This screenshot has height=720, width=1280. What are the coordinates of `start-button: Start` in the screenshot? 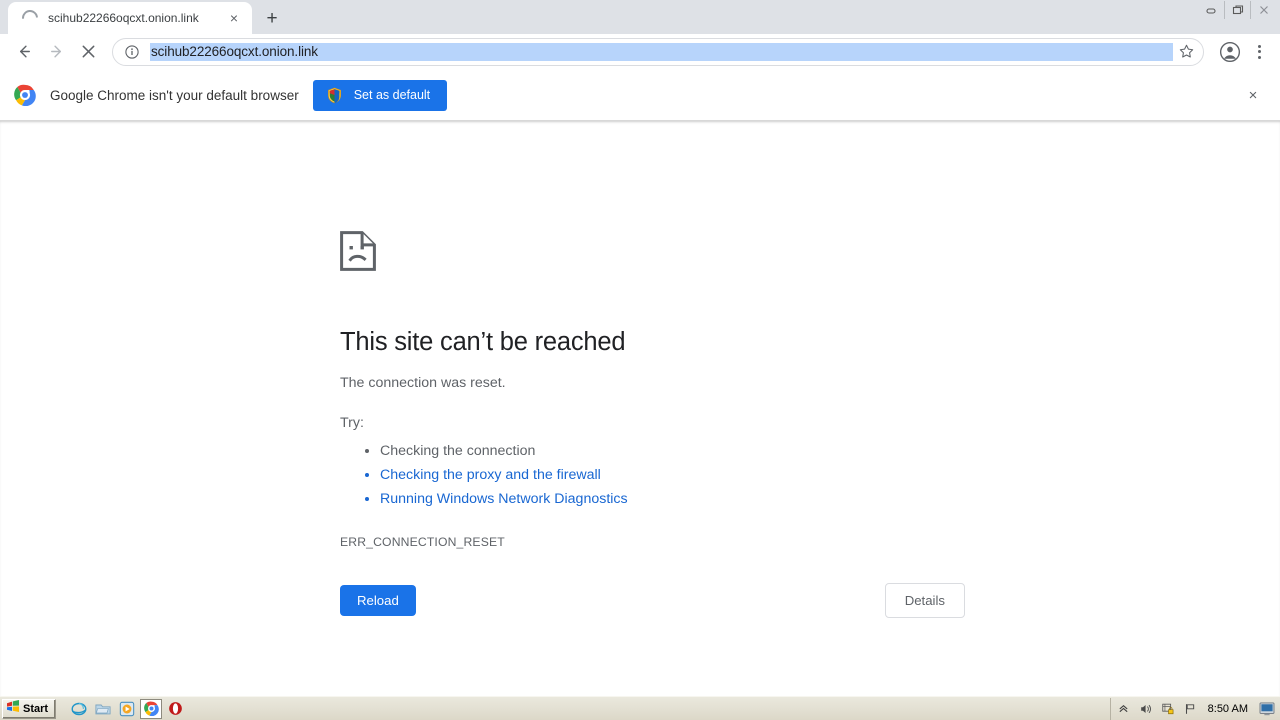 It's located at (29, 708).